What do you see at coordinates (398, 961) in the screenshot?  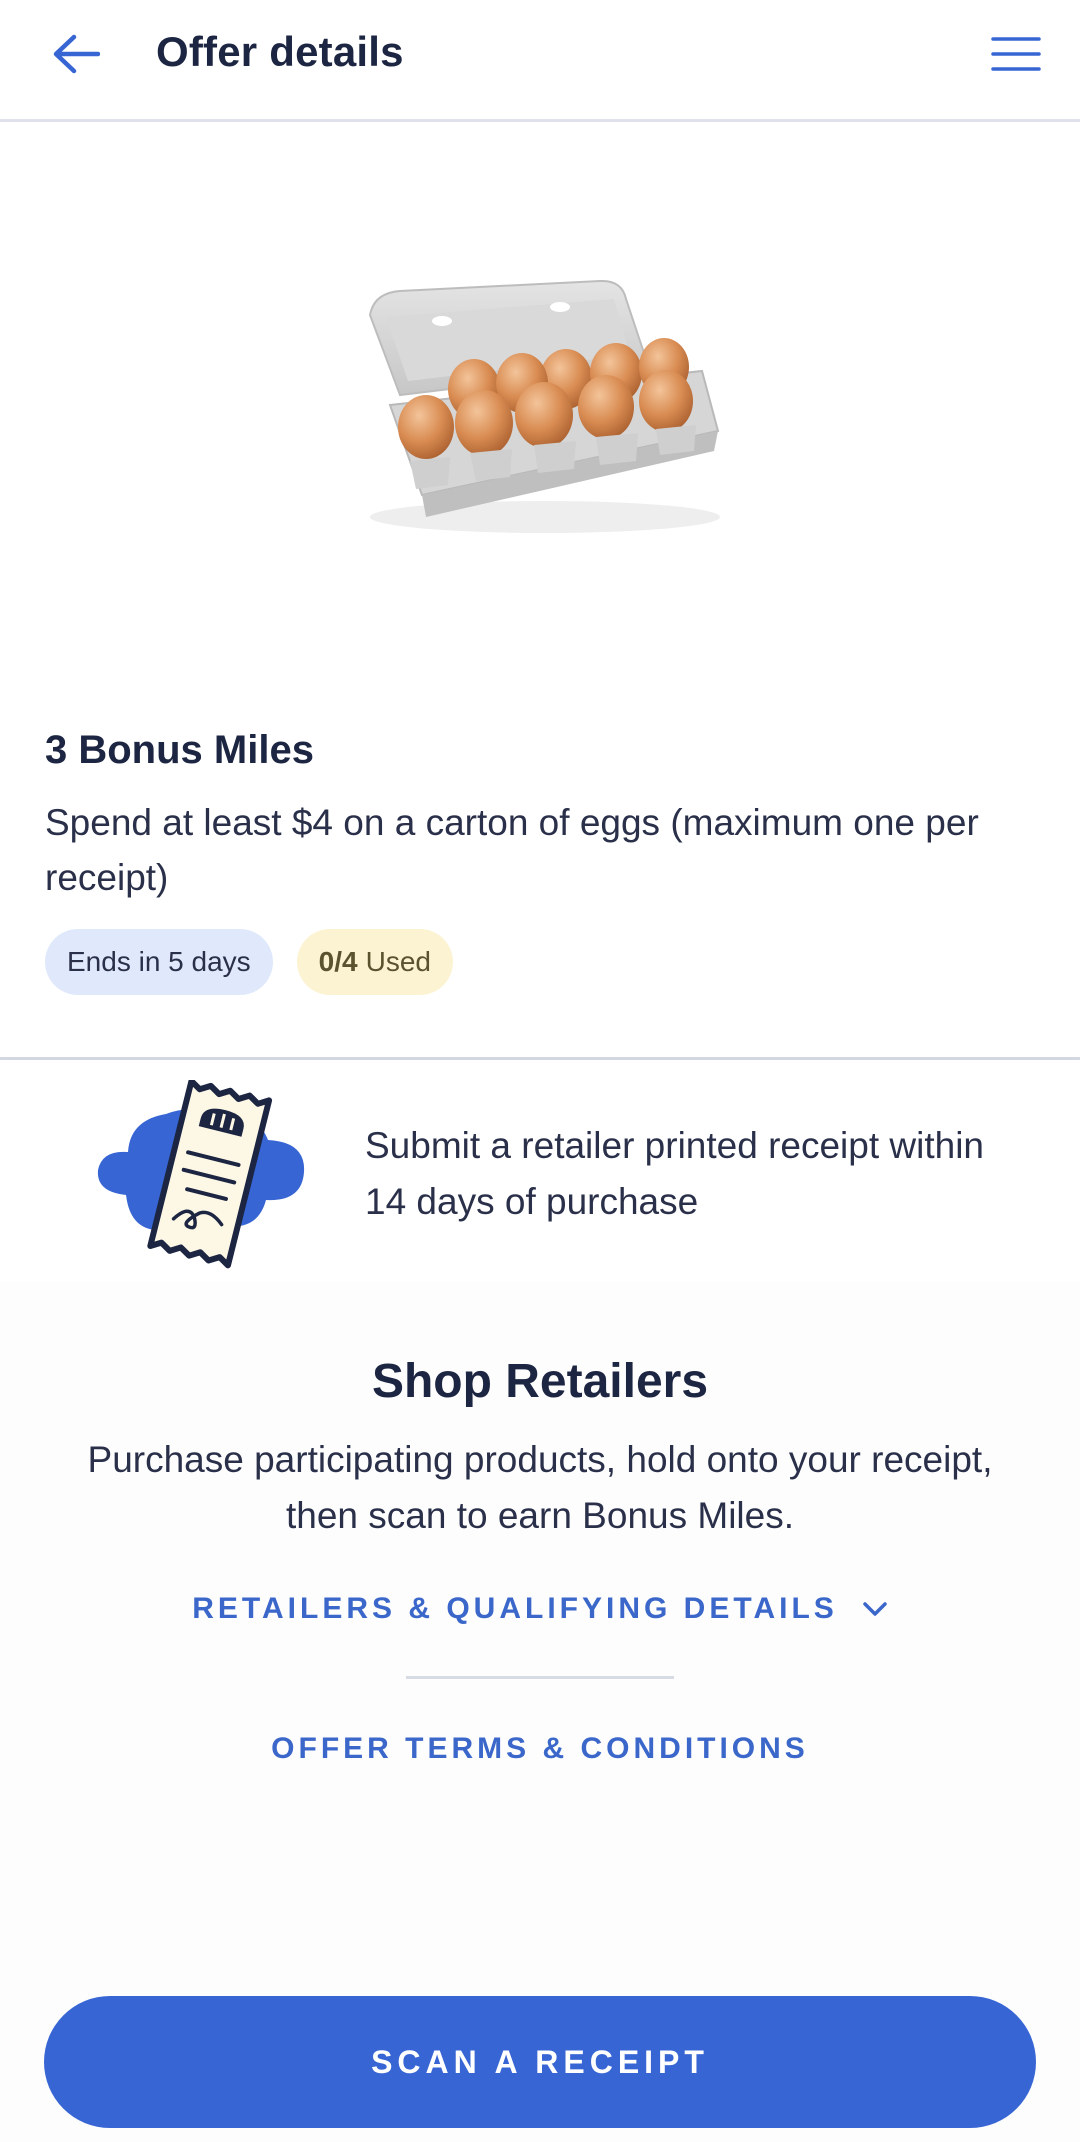 I see `used-label: Used` at bounding box center [398, 961].